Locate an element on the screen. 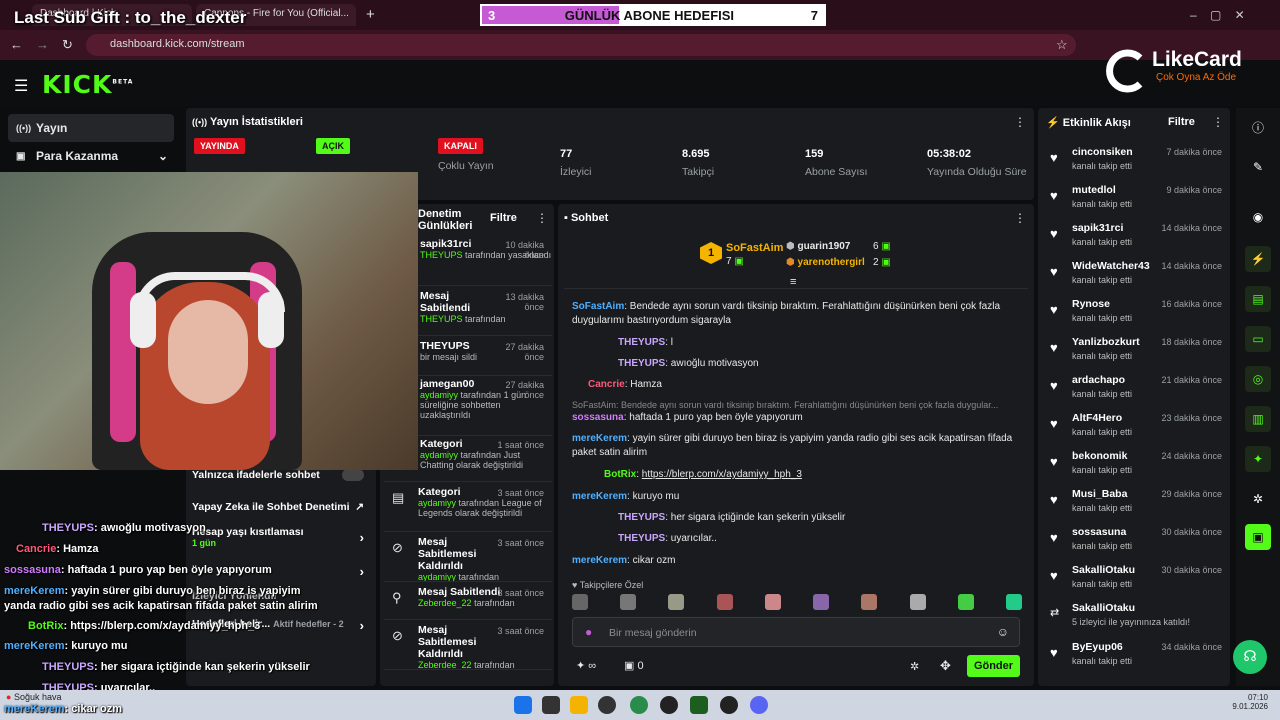 The image size is (1280, 720). nav-item-yayin: ((•)) Yayın is located at coordinates (91, 128).